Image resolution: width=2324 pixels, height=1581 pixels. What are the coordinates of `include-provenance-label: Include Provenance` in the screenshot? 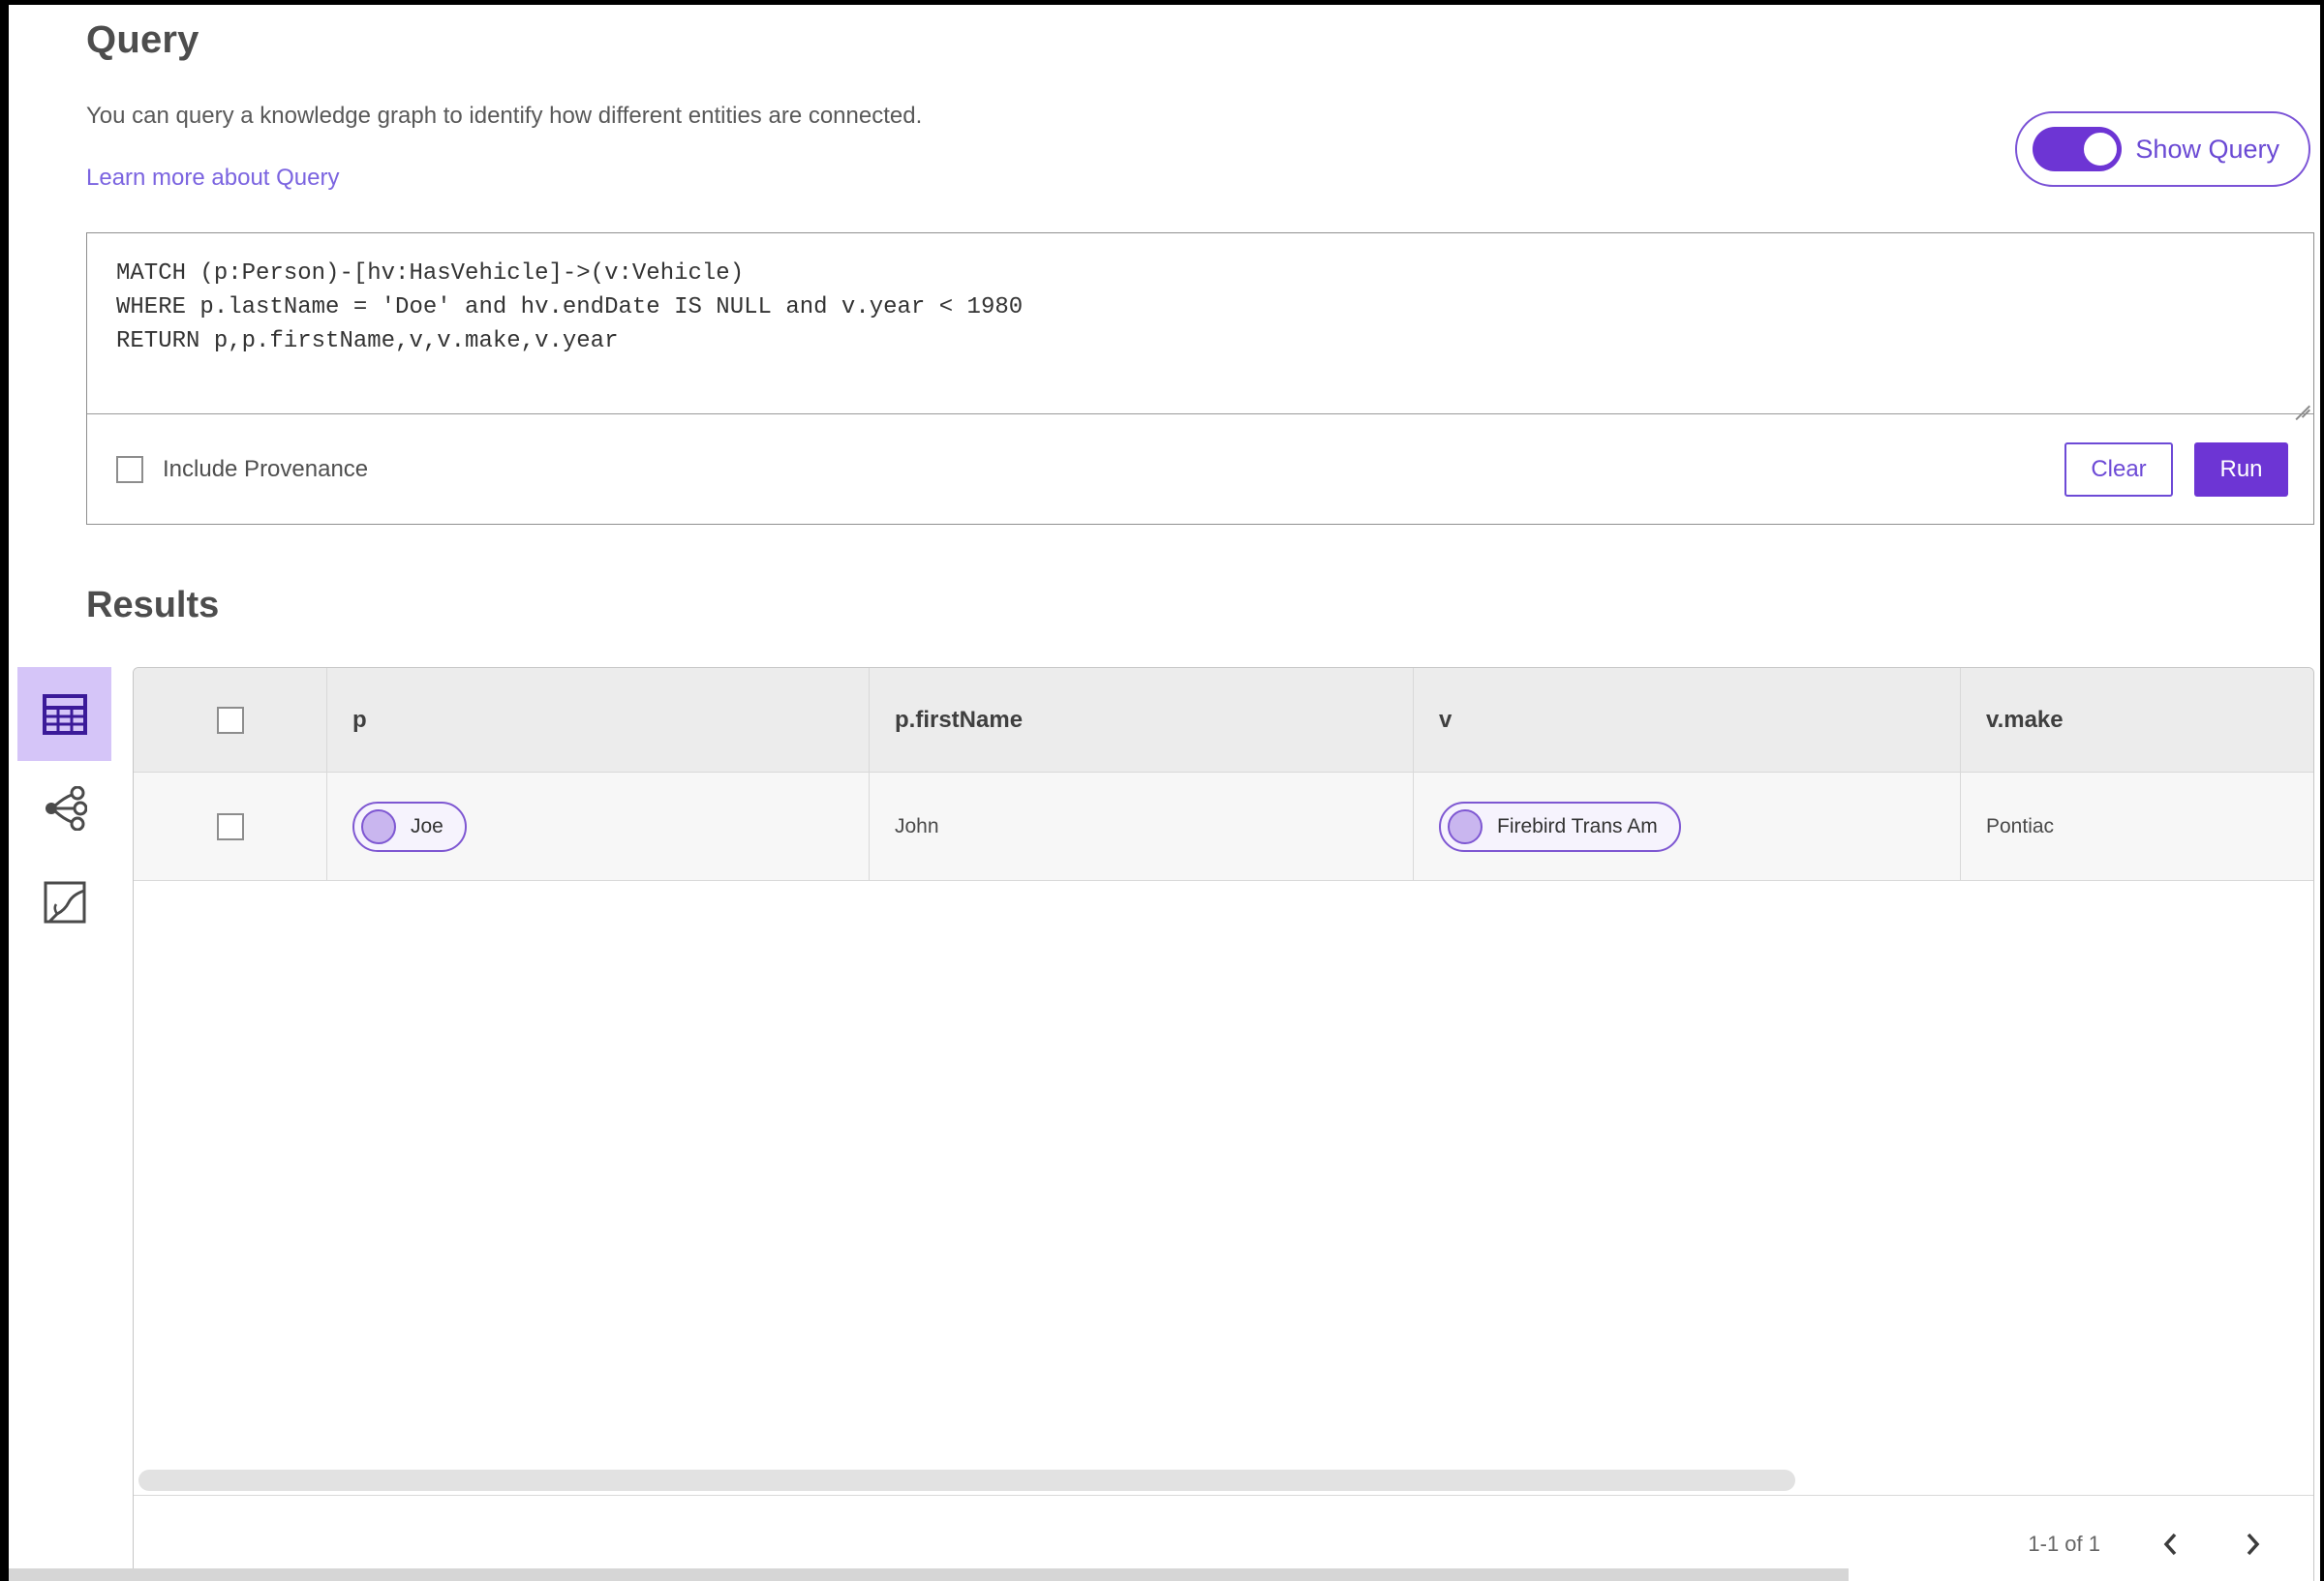 It's located at (266, 468).